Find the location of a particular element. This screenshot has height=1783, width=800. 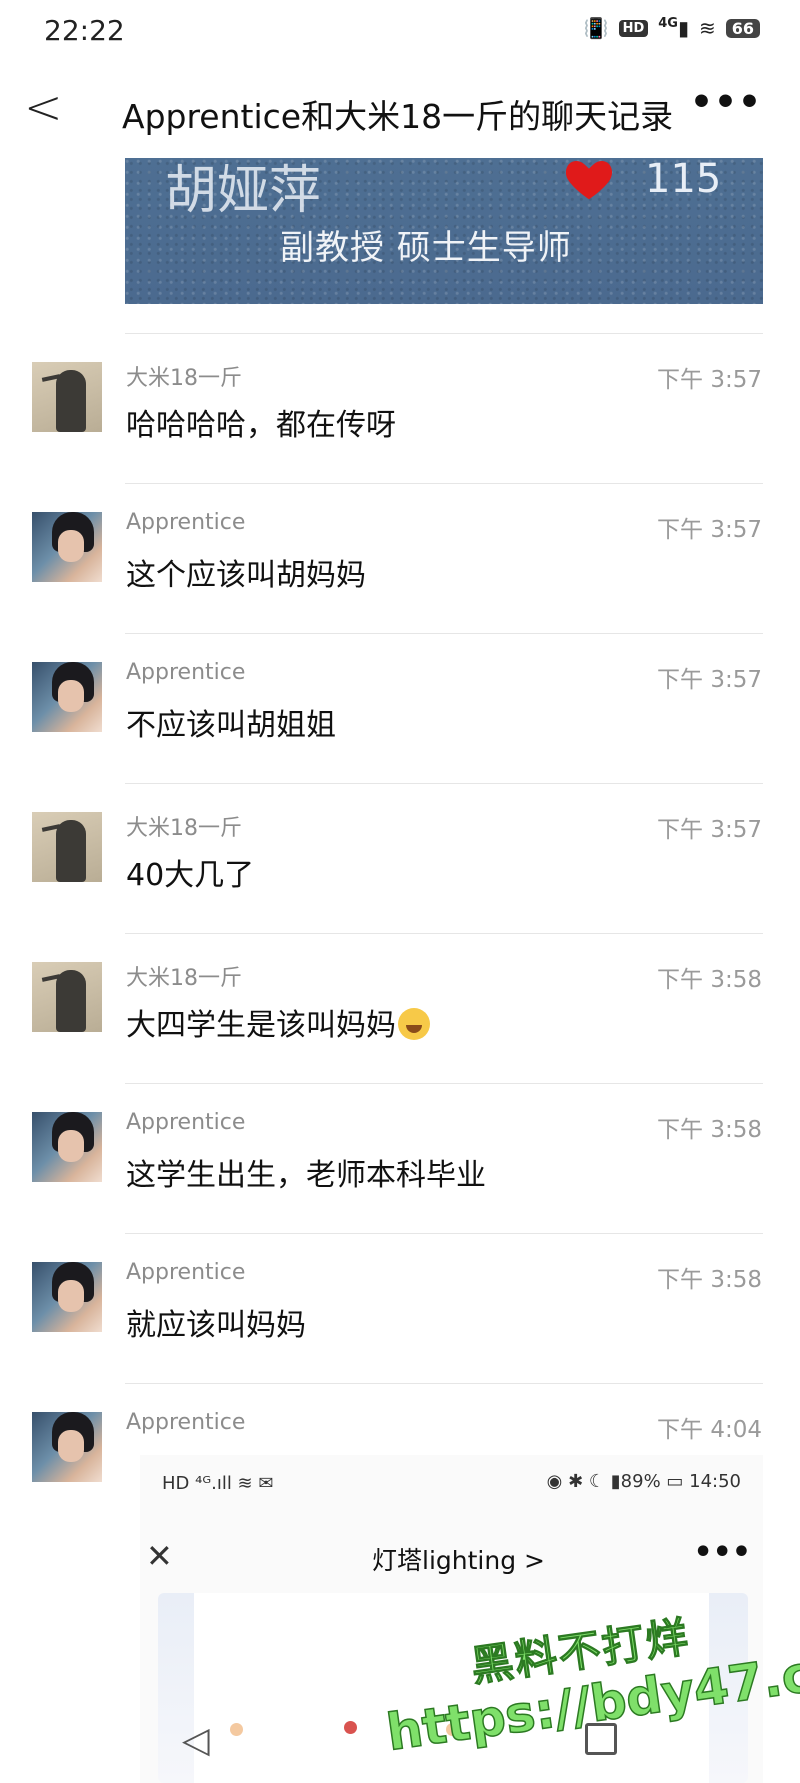

message-text: 这学生出生，老师本科毕业 is located at coordinates (306, 1172).